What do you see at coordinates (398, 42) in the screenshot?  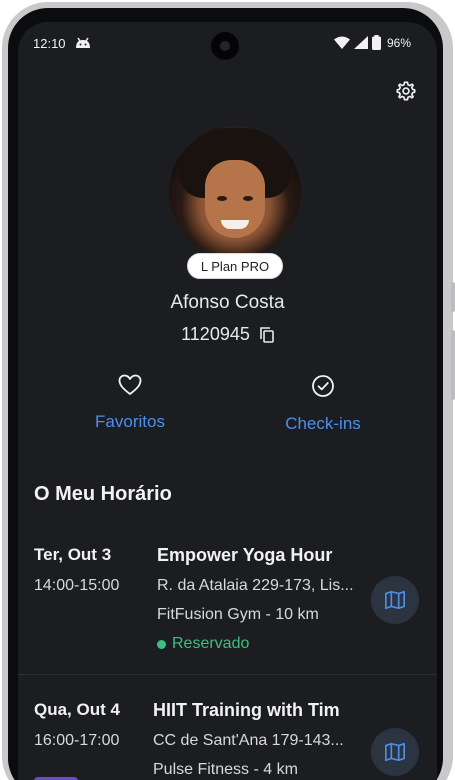 I see `battery-percentage: 96%` at bounding box center [398, 42].